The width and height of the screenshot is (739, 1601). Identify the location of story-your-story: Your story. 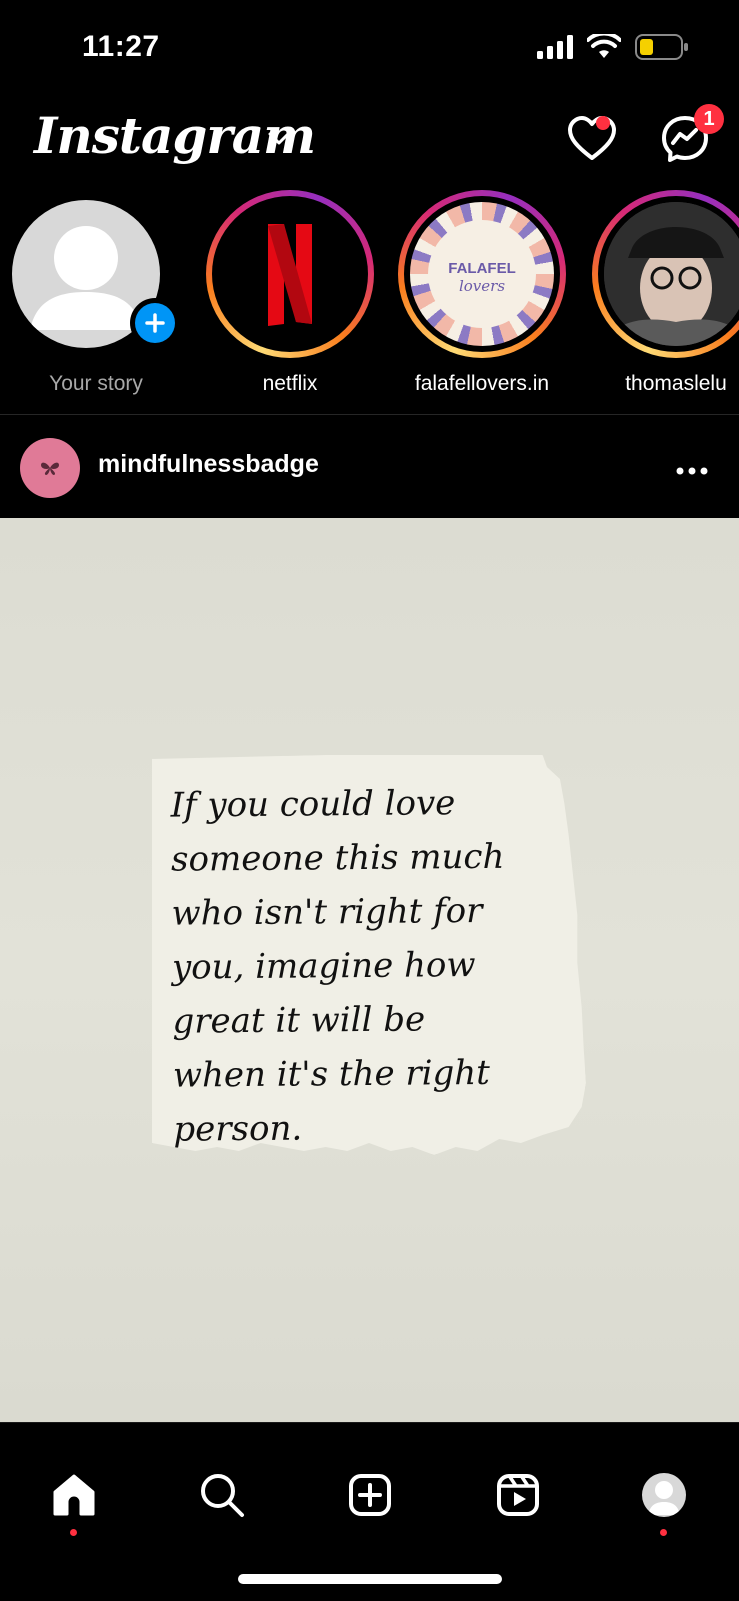
(96, 293).